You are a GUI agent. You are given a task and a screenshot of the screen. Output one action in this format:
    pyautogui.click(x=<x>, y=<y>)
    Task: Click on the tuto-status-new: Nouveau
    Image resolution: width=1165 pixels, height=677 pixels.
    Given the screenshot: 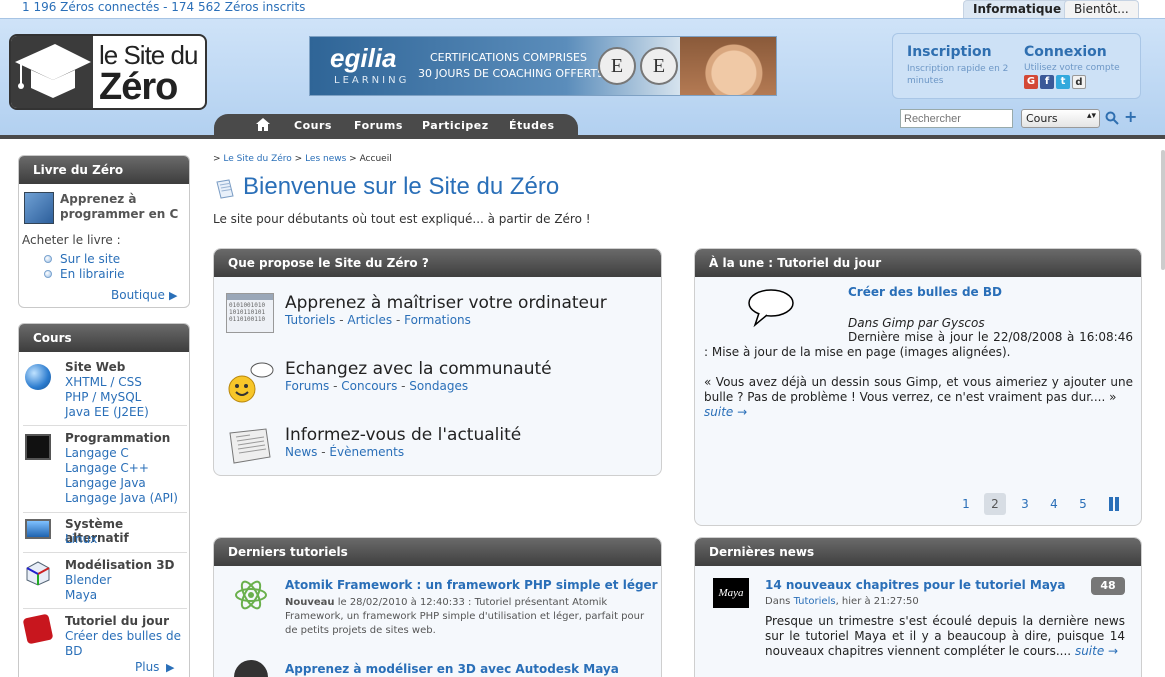 What is the action you would take?
    pyautogui.click(x=310, y=602)
    